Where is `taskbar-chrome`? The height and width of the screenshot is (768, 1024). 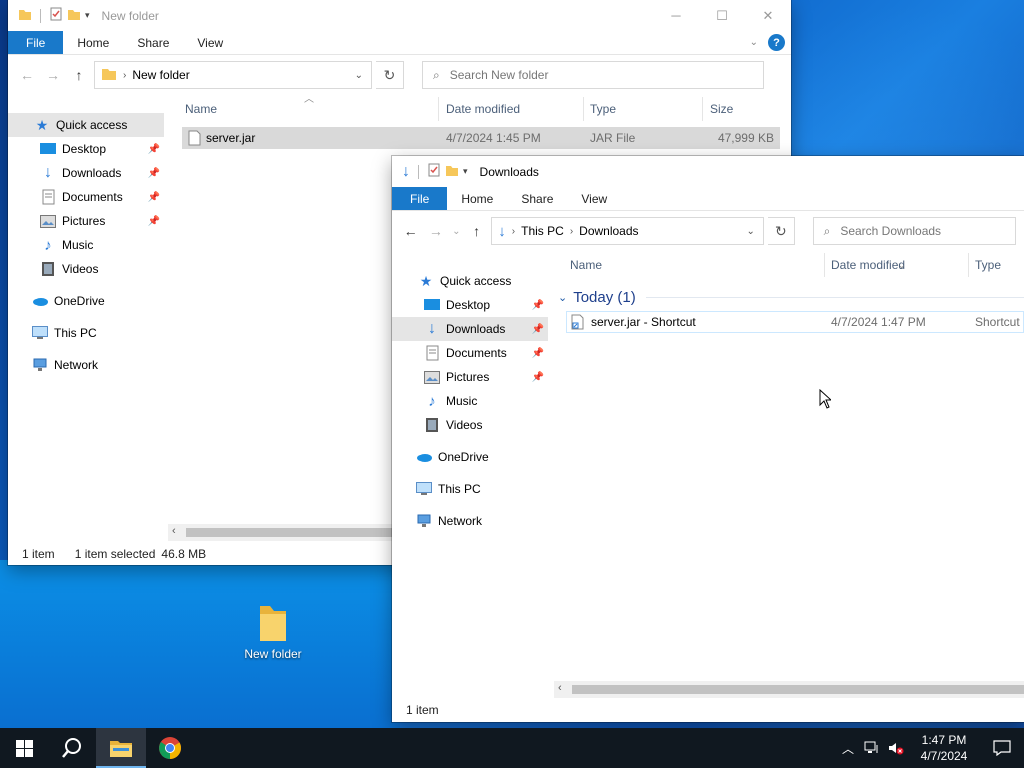
taskbar-chrome is located at coordinates (170, 748).